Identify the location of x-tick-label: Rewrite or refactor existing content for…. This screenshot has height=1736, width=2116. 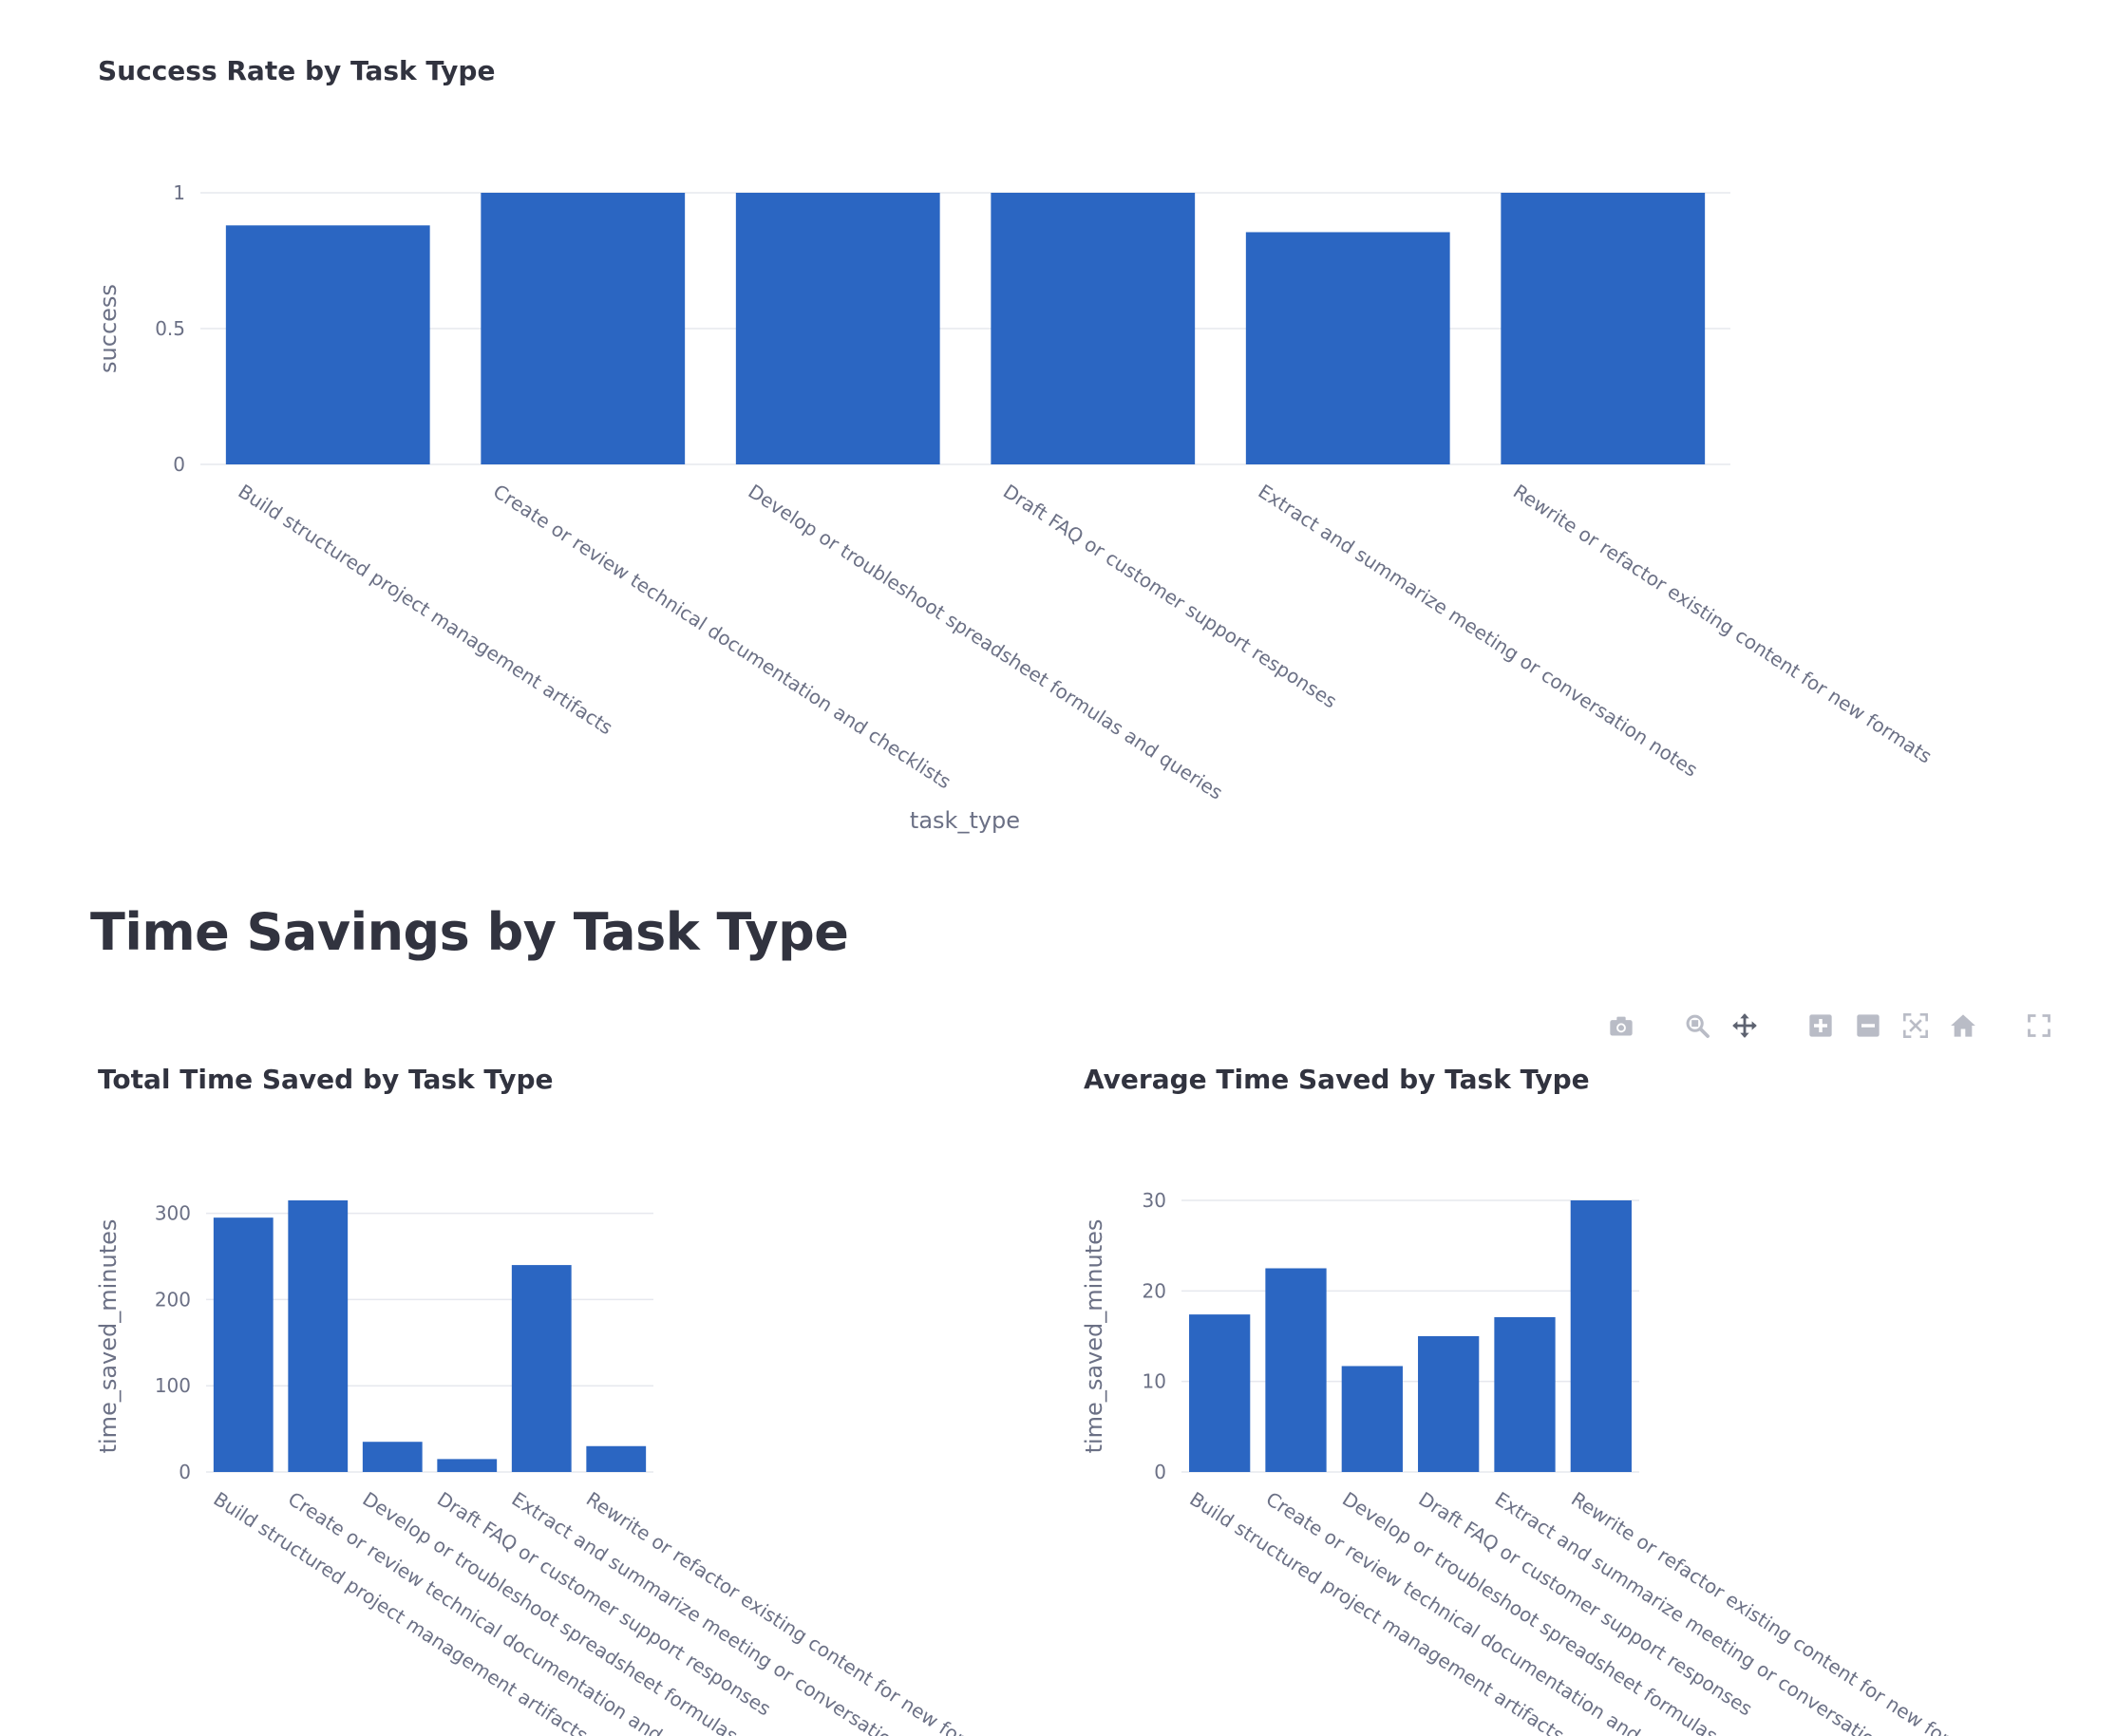
(1780, 1611).